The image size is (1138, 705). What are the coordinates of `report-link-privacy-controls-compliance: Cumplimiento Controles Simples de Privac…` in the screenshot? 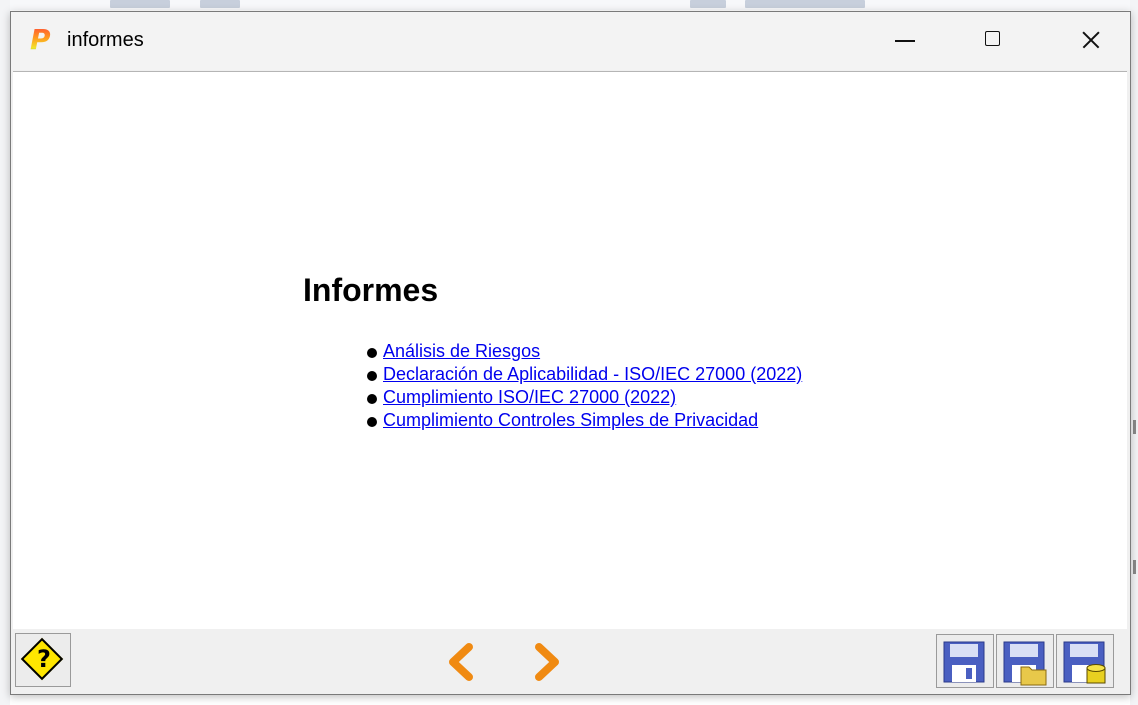 It's located at (570, 420).